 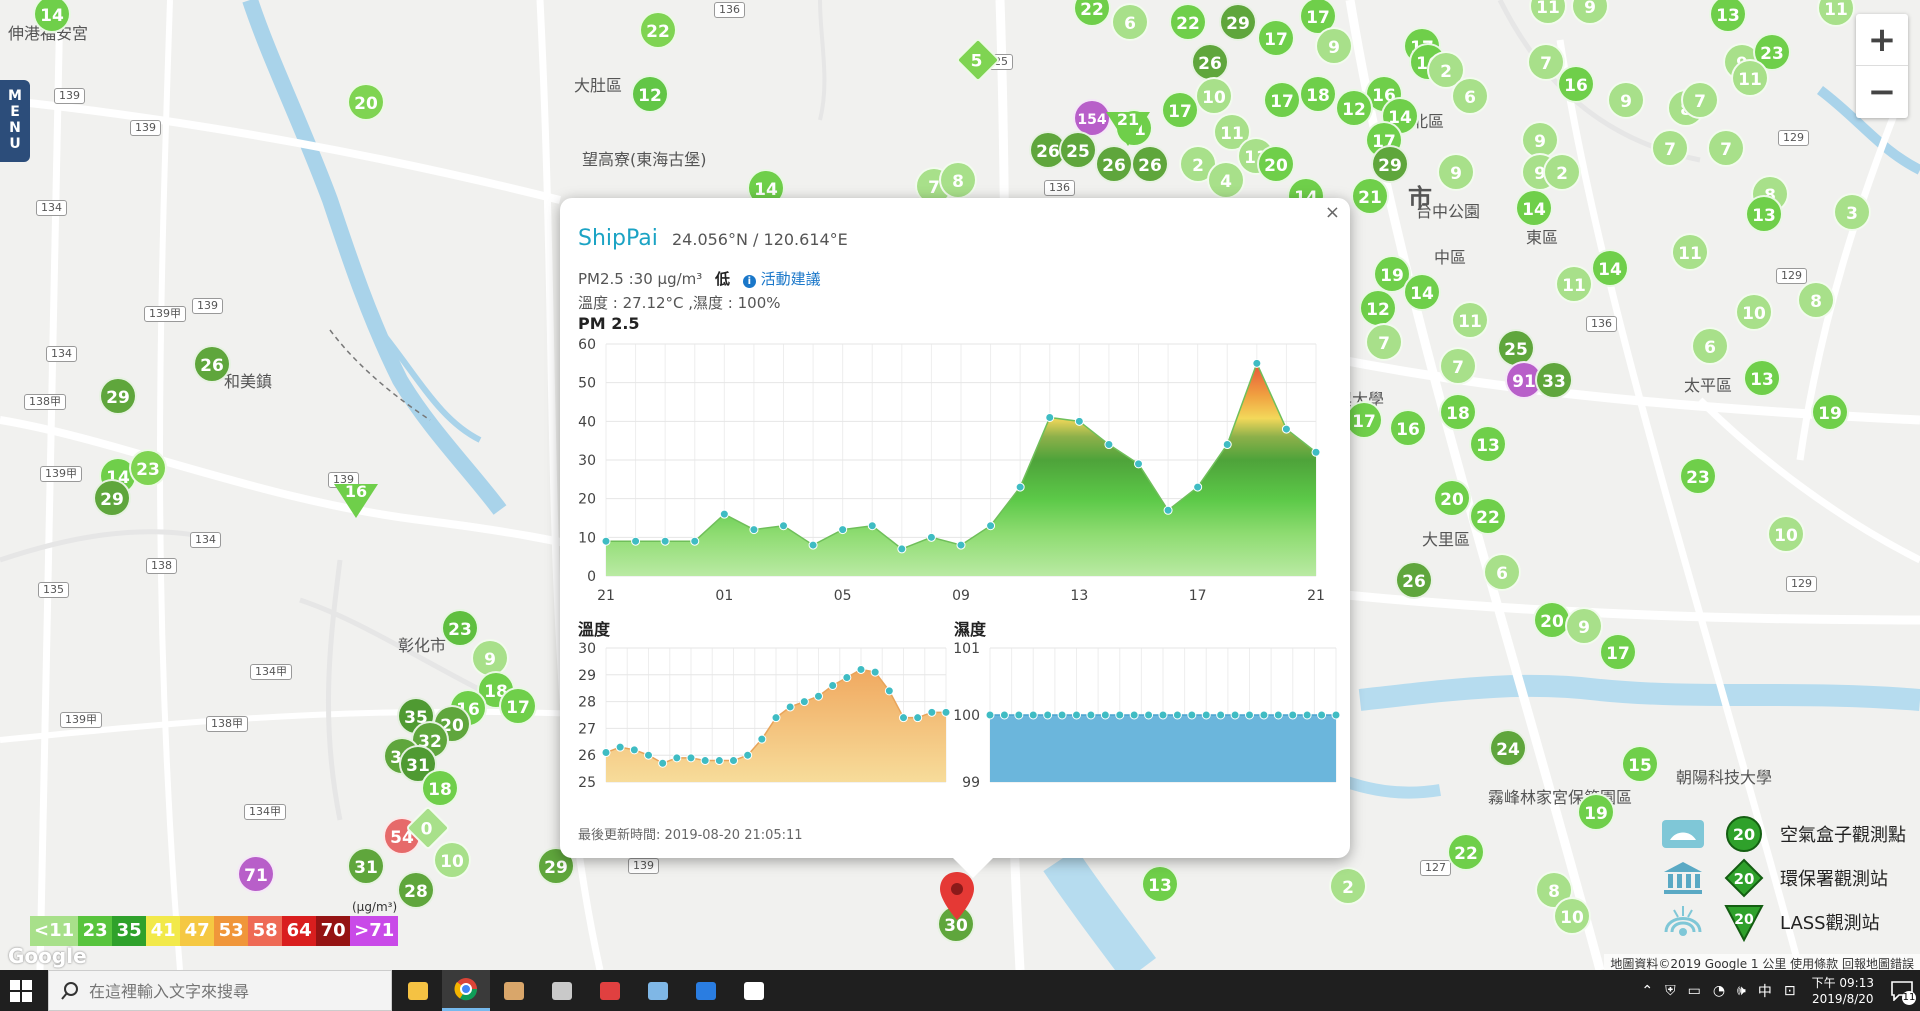 What do you see at coordinates (356, 500) in the screenshot?
I see `lass-station-marker: 16` at bounding box center [356, 500].